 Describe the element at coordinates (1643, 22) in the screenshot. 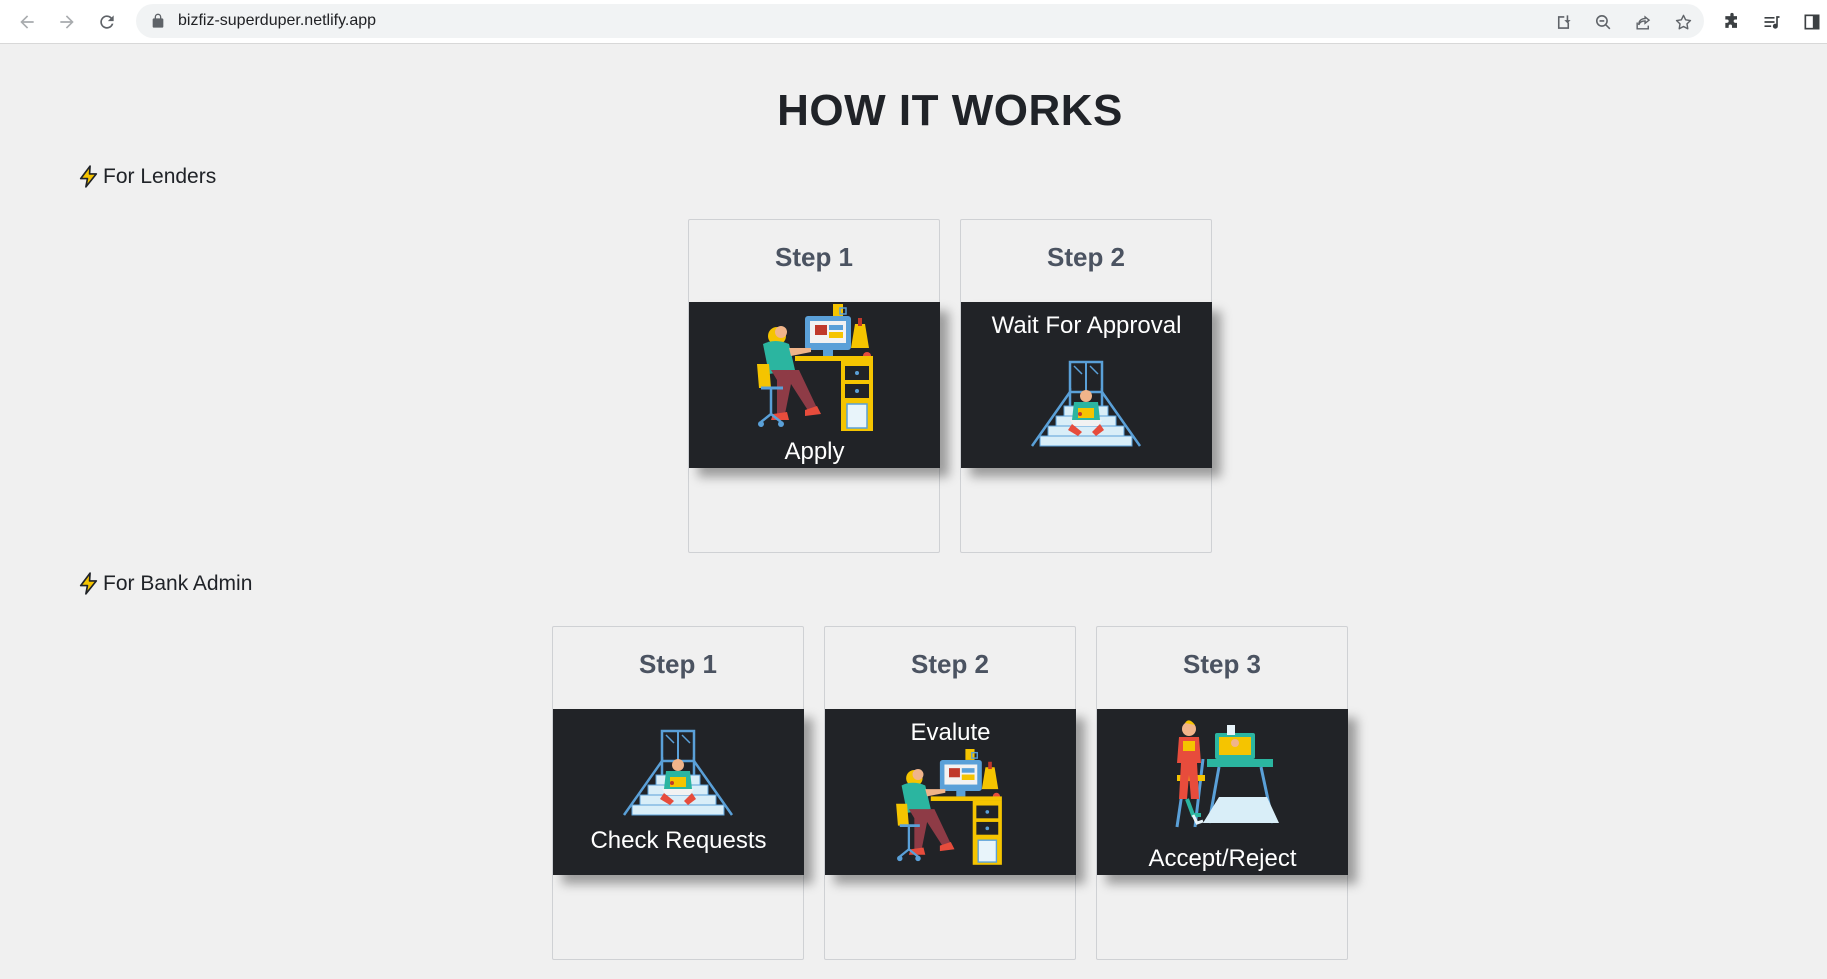

I see `share-icon` at that location.